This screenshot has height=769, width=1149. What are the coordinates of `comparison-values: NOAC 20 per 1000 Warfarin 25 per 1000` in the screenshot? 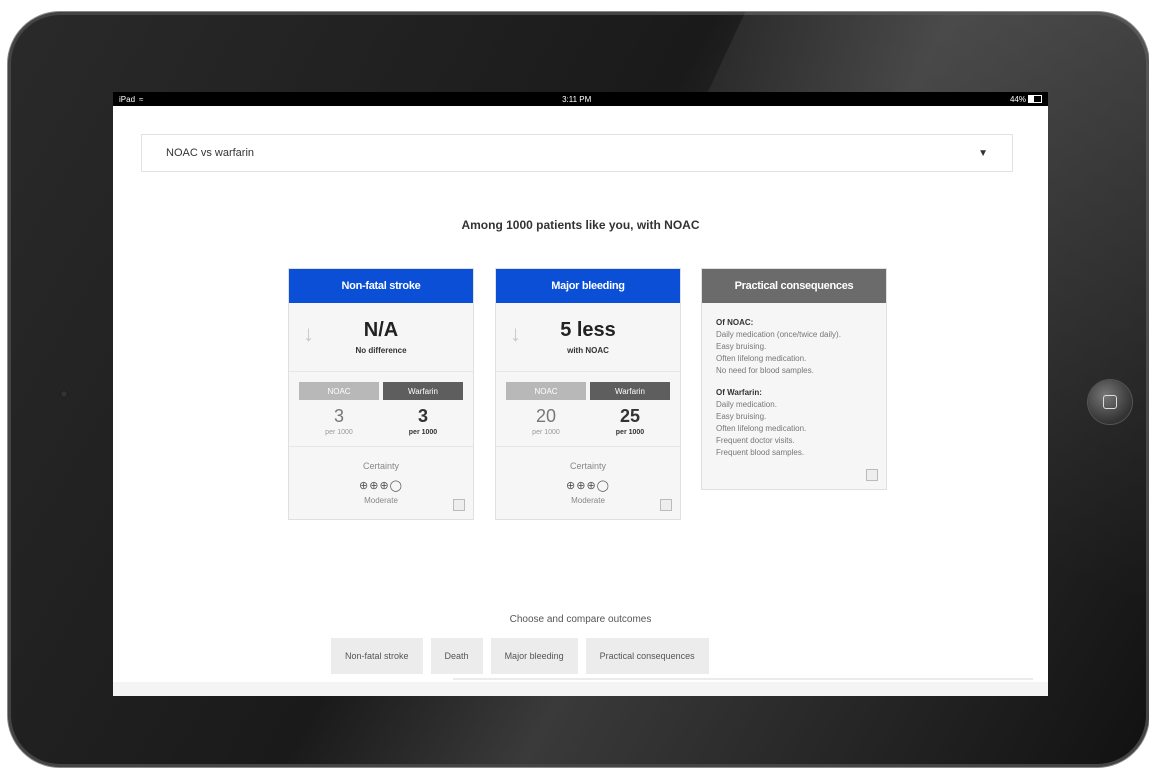 It's located at (588, 404).